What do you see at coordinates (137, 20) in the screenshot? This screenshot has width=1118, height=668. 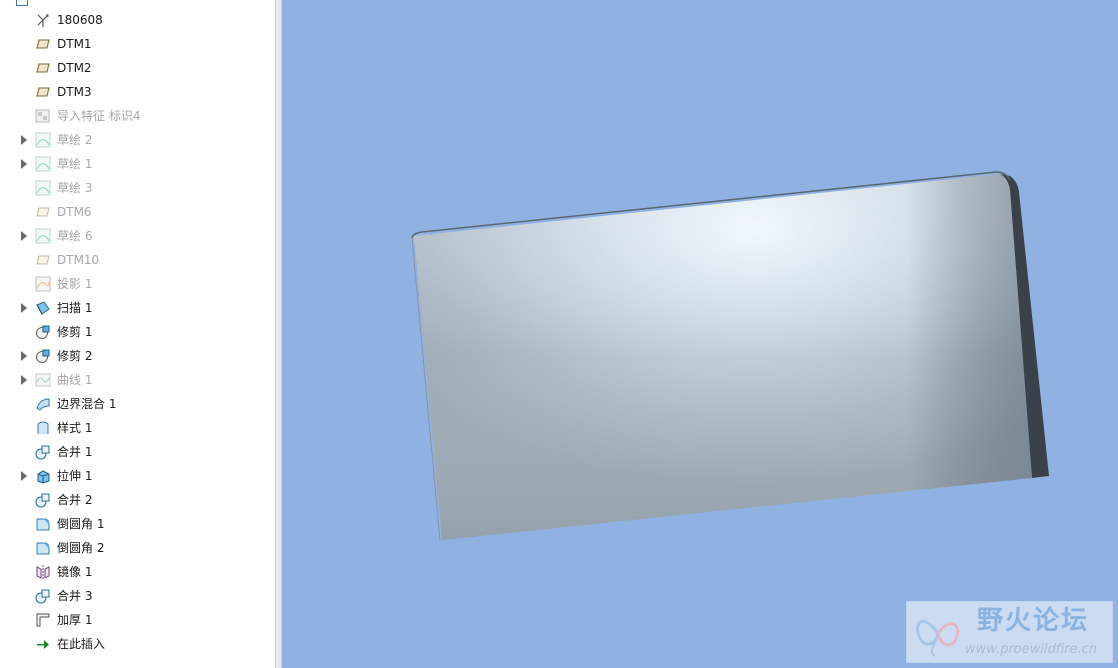 I see `model-tree-item: 180608` at bounding box center [137, 20].